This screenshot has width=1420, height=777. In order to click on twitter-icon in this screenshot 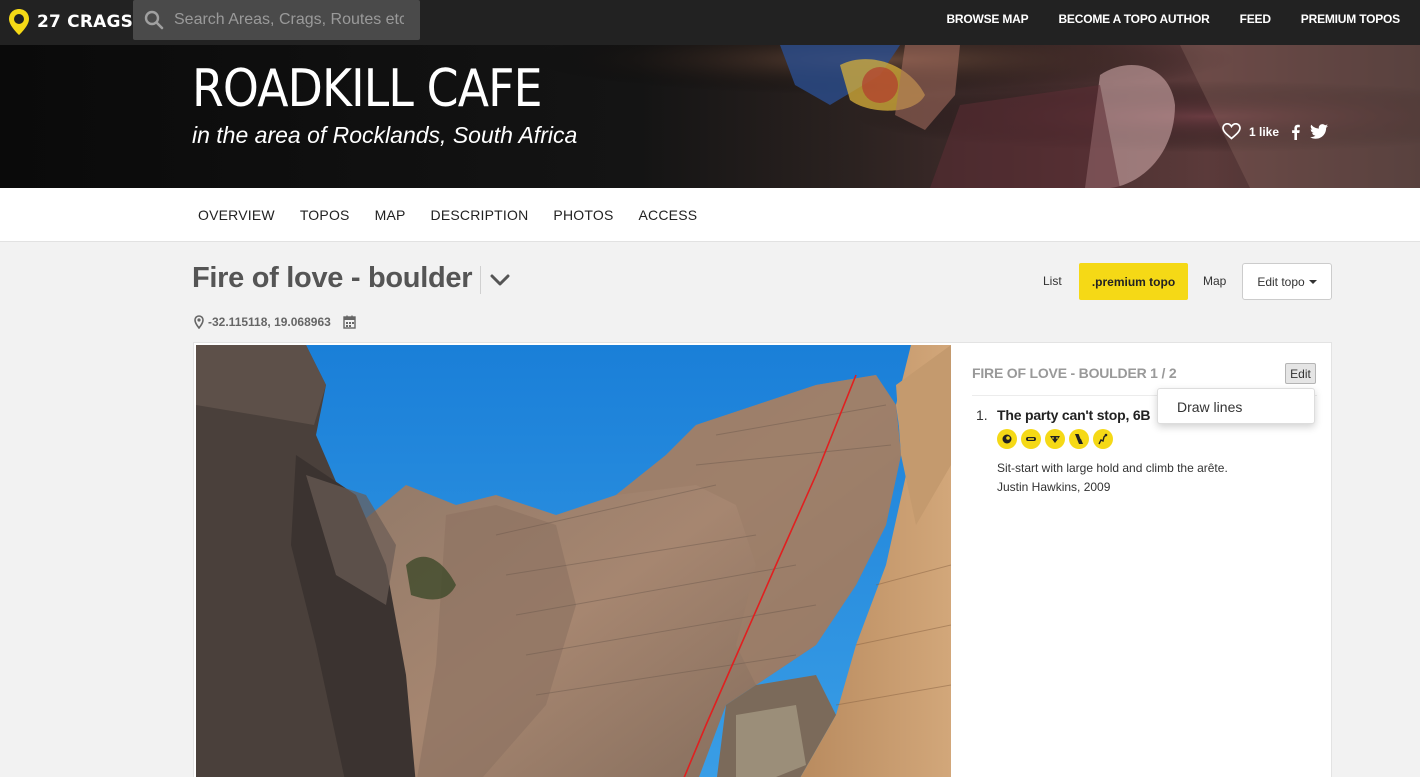, I will do `click(1319, 131)`.